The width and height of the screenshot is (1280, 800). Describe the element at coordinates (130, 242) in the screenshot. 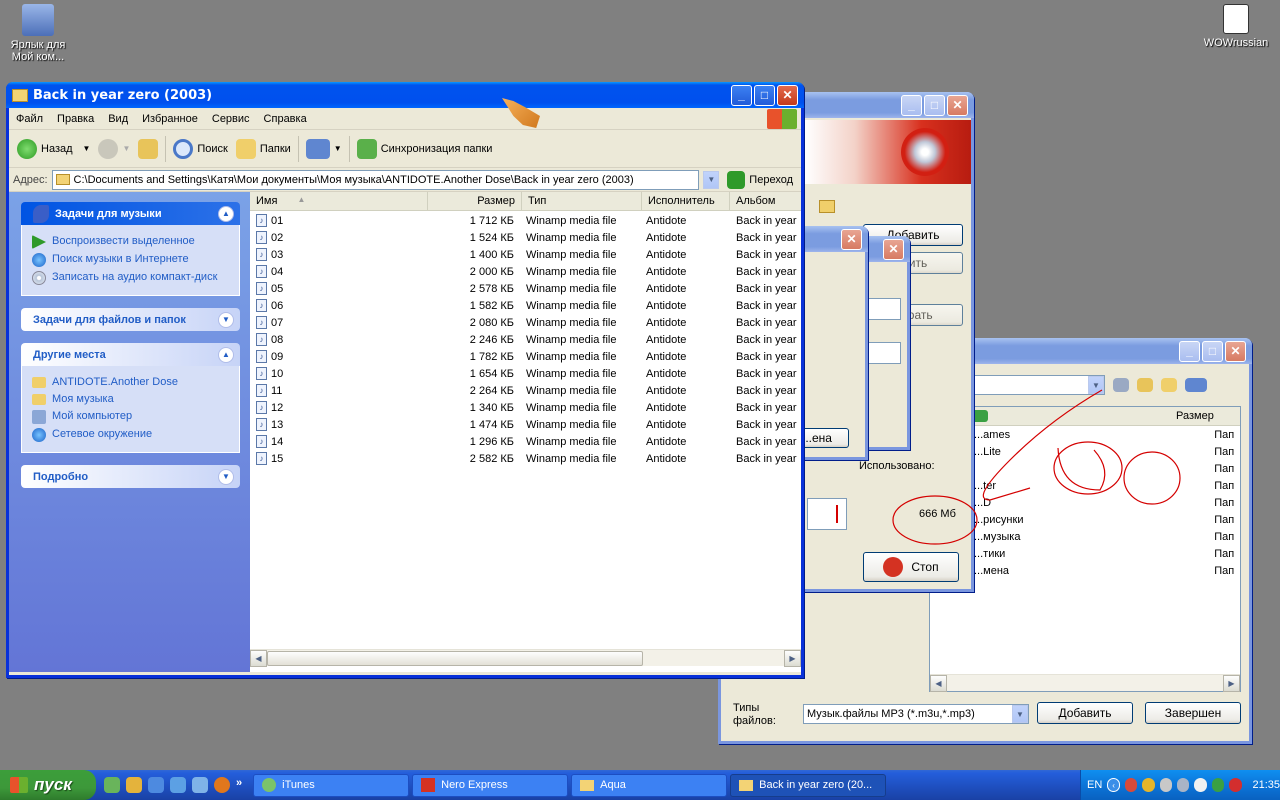

I see `task-play-selection: Воспроизвести выделенное` at that location.